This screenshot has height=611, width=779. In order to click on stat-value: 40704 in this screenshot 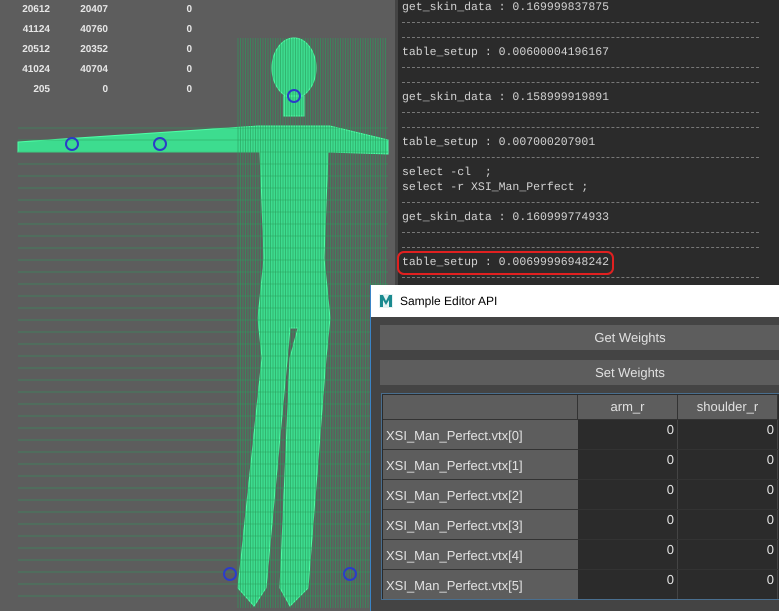, I will do `click(93, 70)`.